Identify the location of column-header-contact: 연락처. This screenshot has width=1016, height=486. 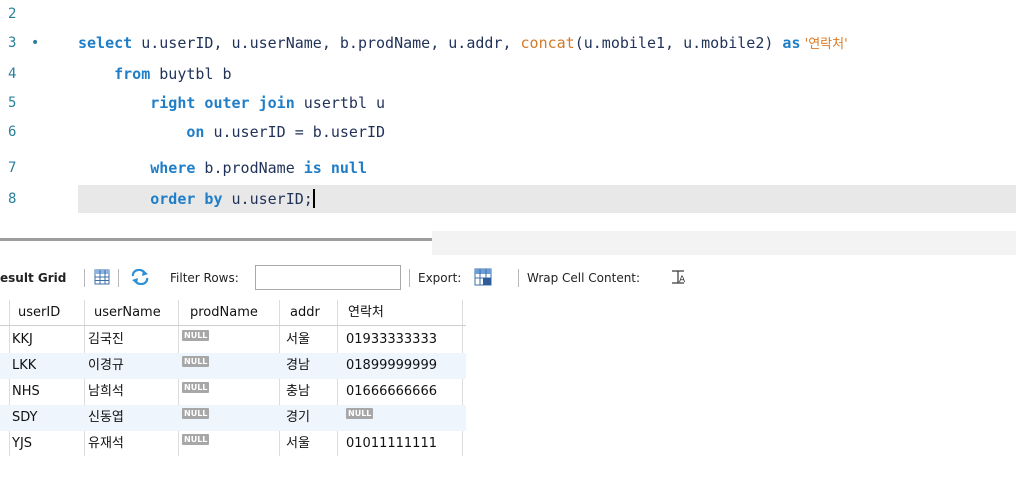
(366, 312).